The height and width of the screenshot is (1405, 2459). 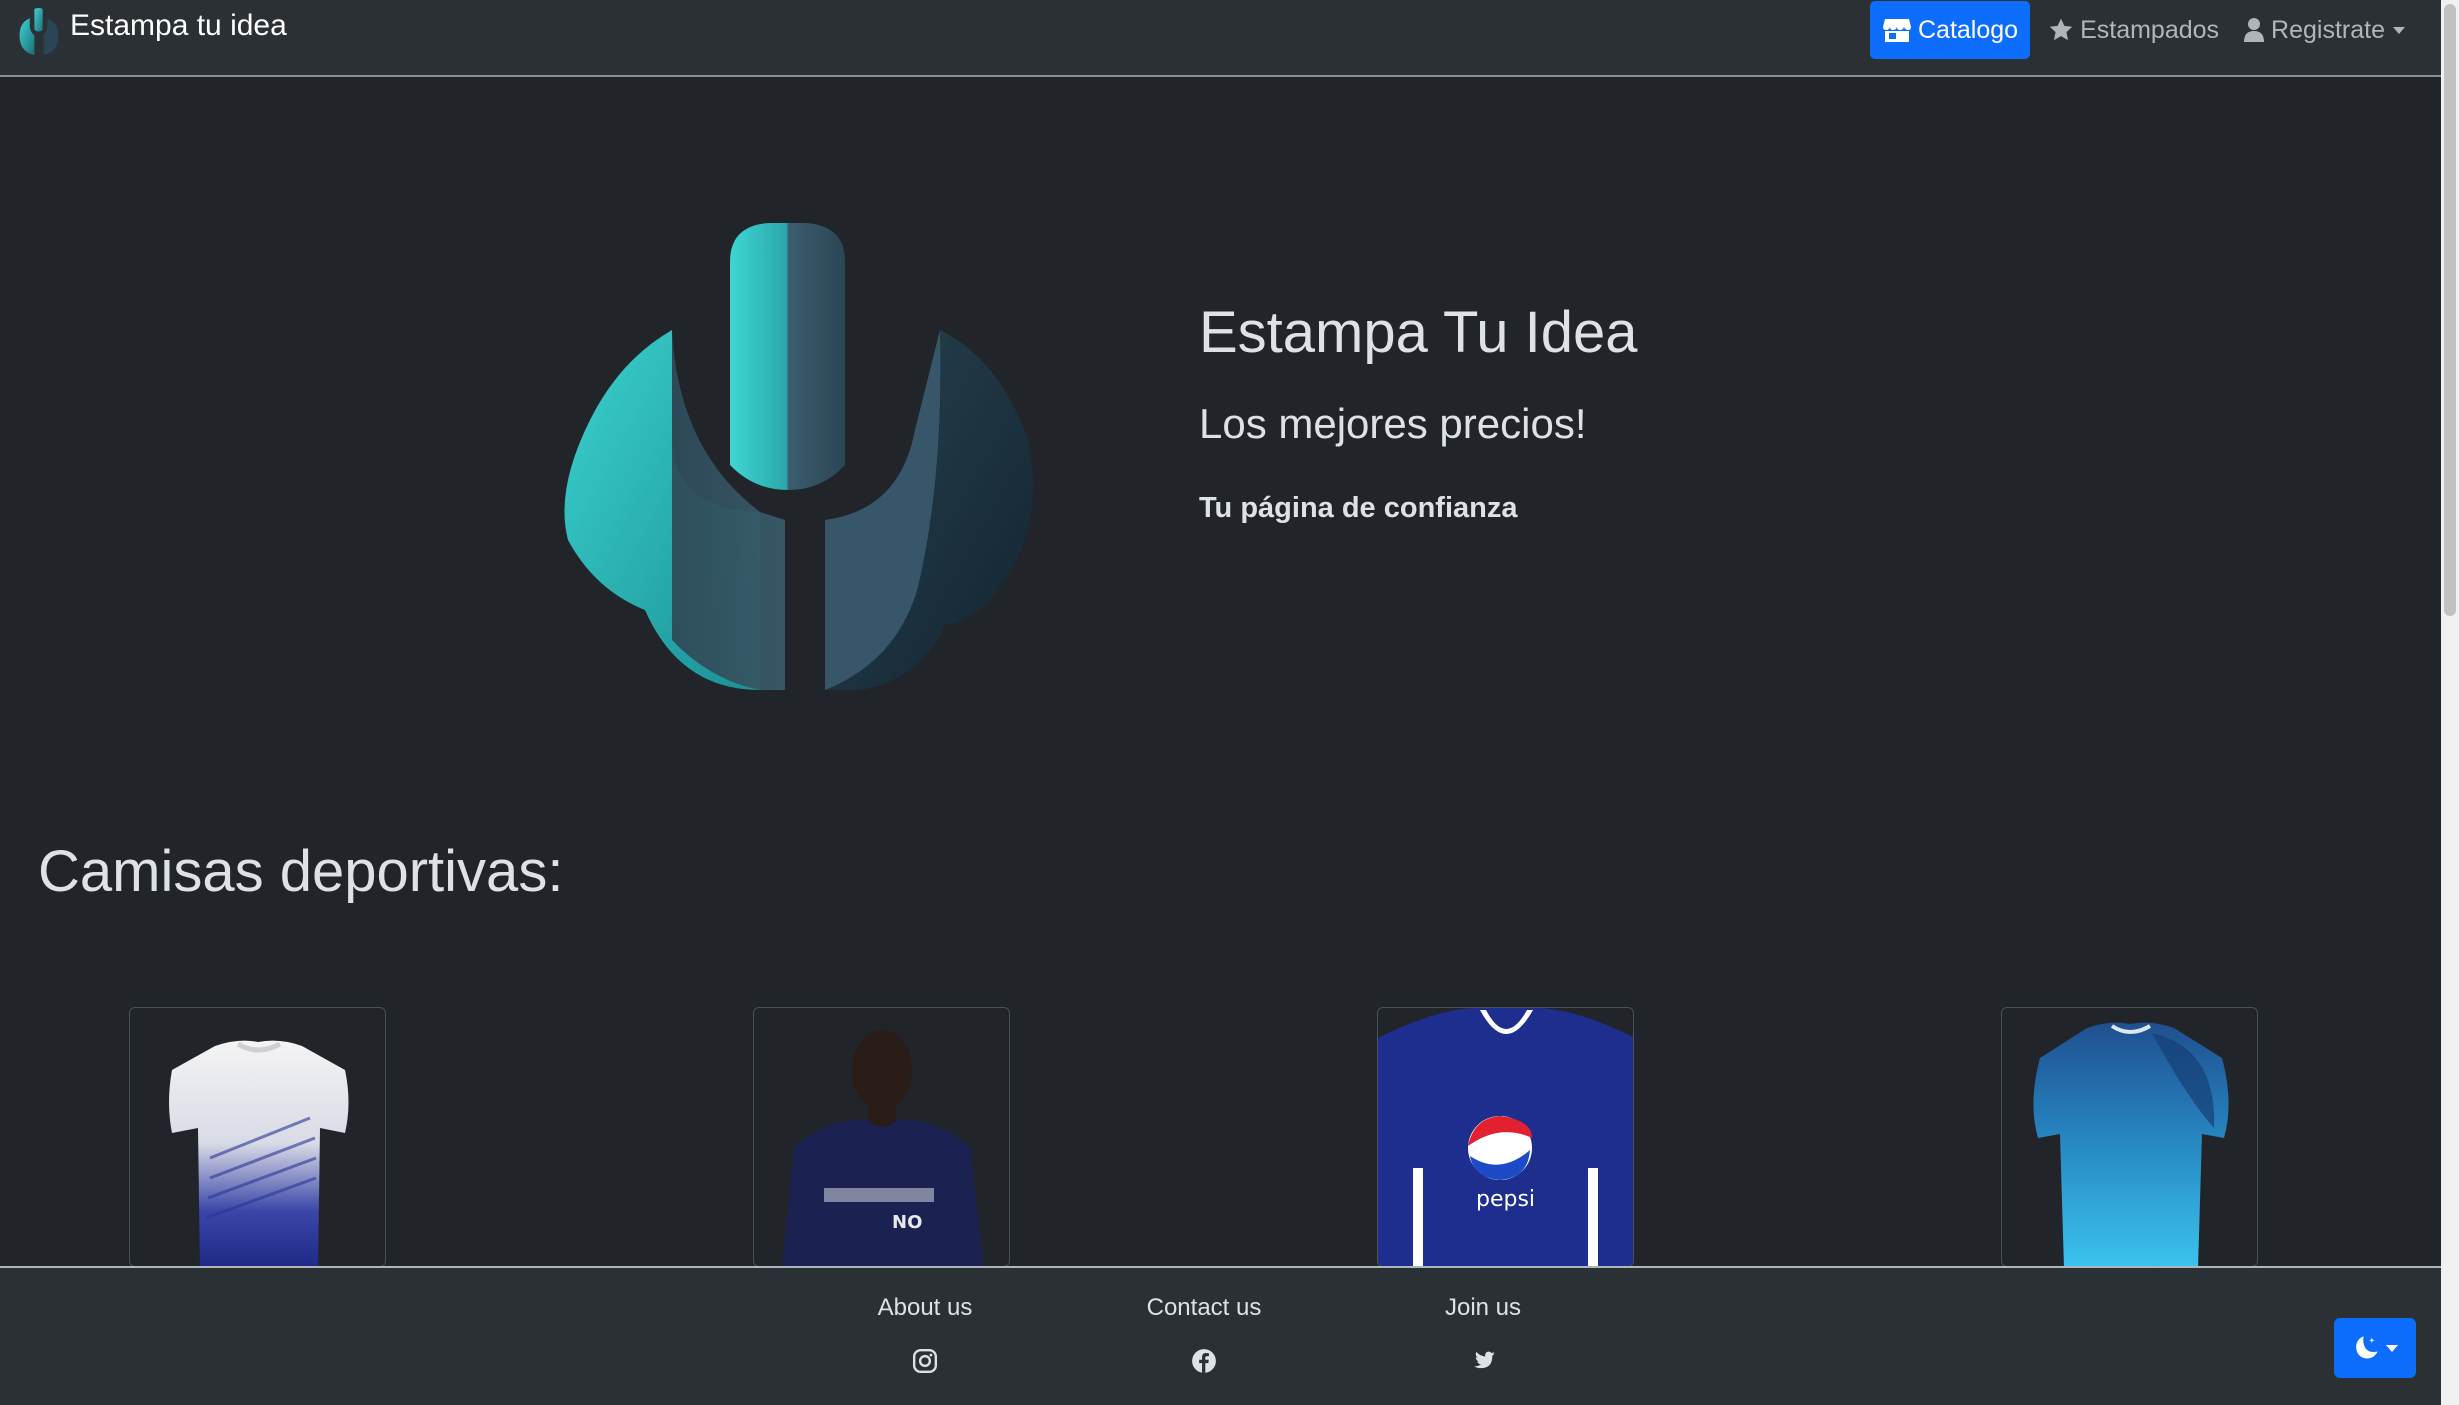 I want to click on footer: About us Contact us Join us, so click(x=1220, y=1335).